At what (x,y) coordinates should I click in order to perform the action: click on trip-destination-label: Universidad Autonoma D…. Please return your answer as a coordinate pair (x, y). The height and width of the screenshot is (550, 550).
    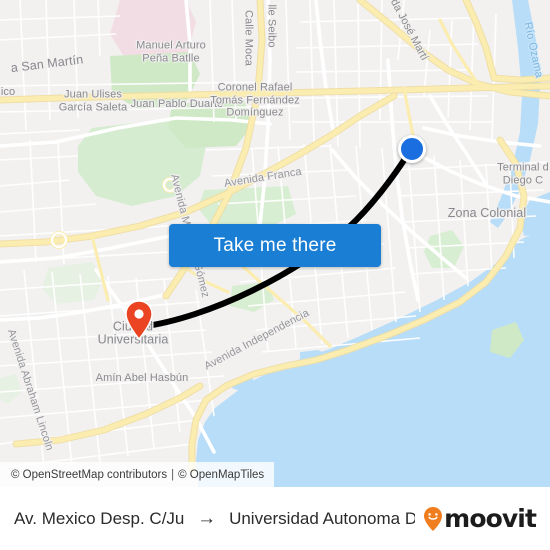
    Looking at the image, I should click on (322, 518).